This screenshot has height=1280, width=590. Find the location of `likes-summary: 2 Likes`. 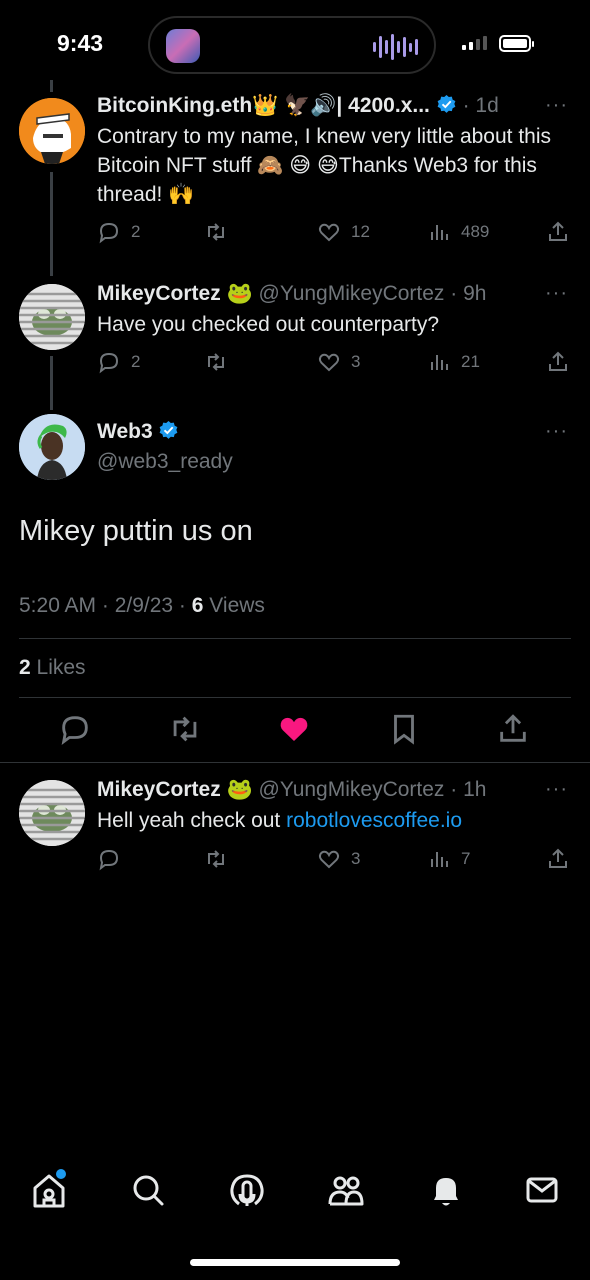

likes-summary: 2 Likes is located at coordinates (52, 668).